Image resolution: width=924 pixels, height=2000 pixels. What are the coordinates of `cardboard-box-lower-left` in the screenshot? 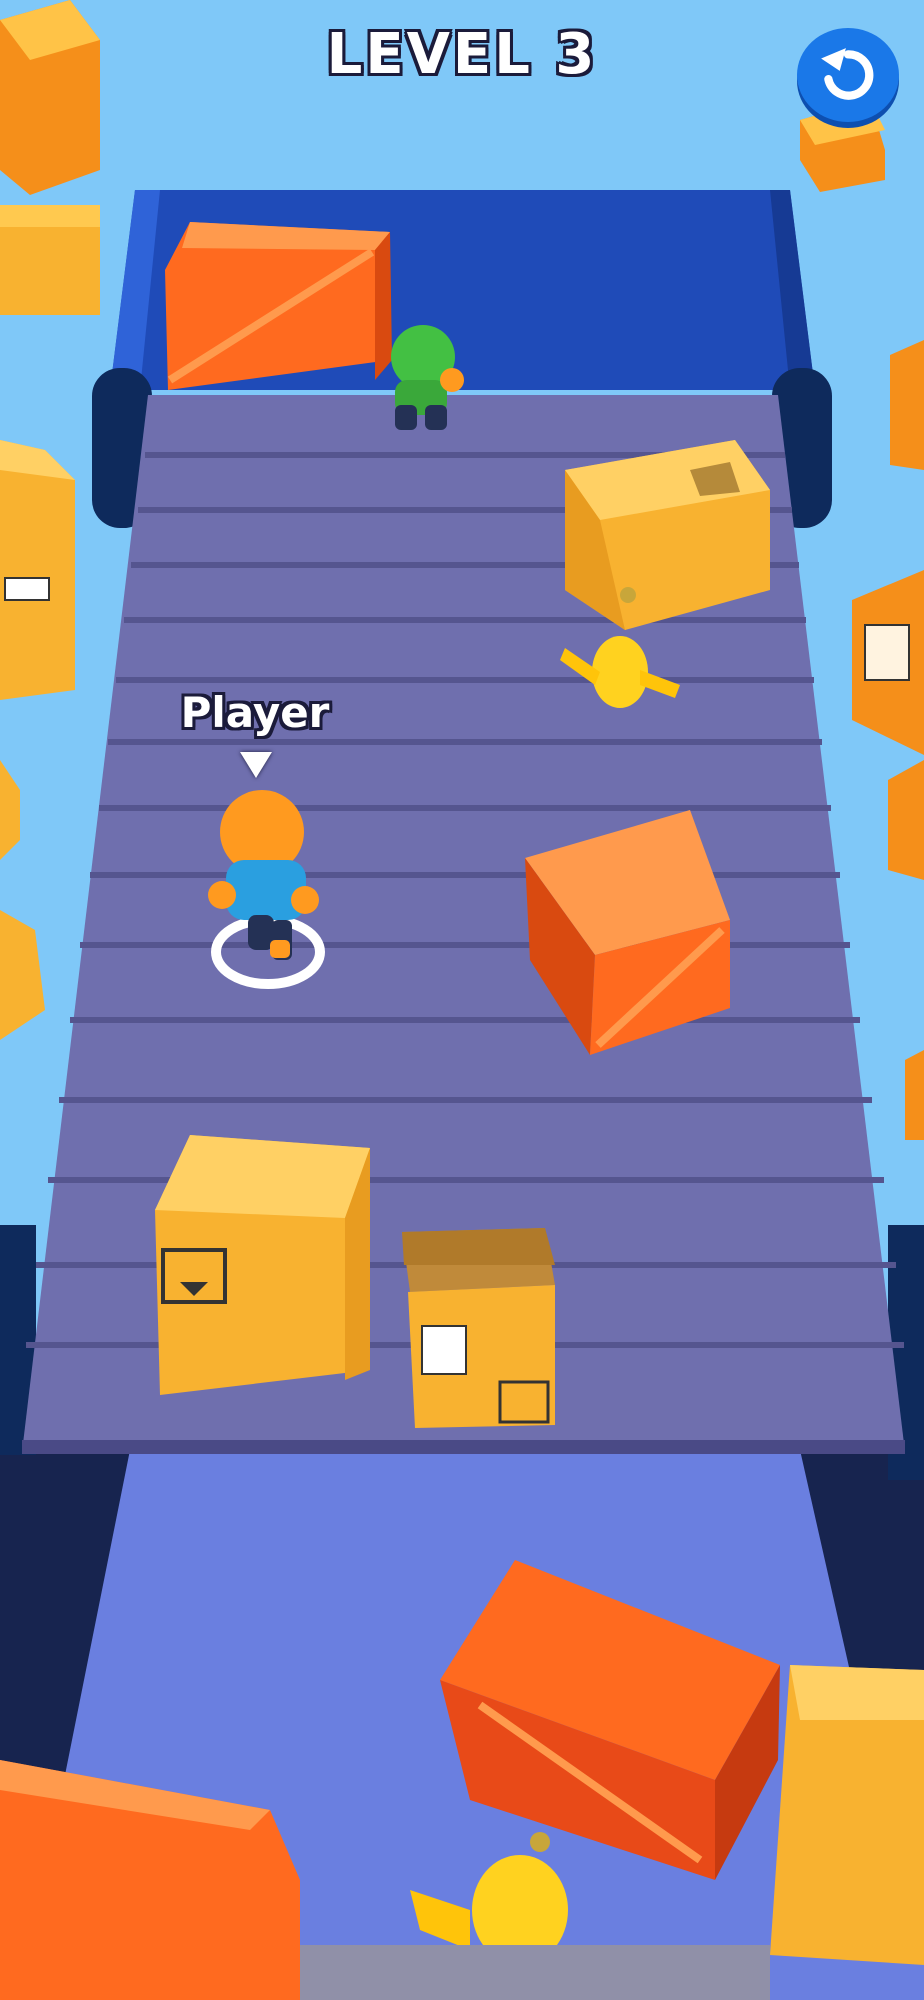 It's located at (262, 1265).